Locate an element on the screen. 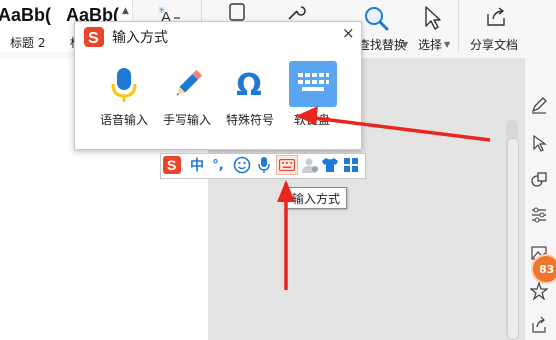 This screenshot has width=556, height=340. arrow-to-keyboard-toolbar-button is located at coordinates (286, 235).